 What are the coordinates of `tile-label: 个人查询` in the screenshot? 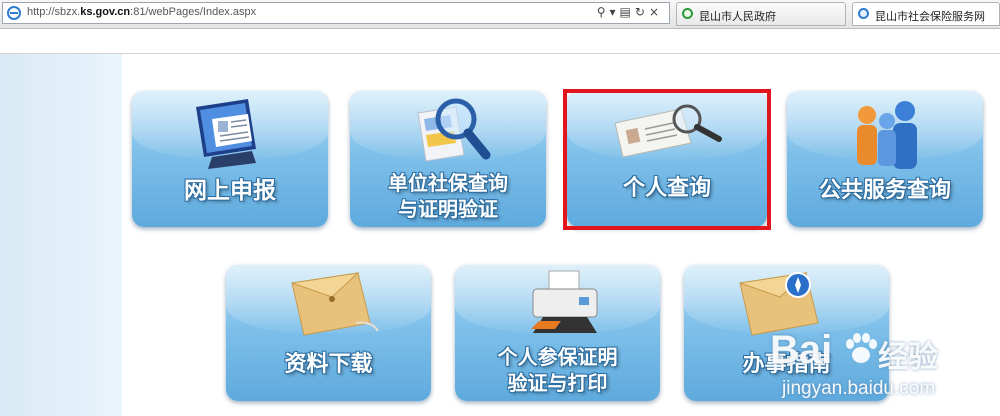 It's located at (666, 188).